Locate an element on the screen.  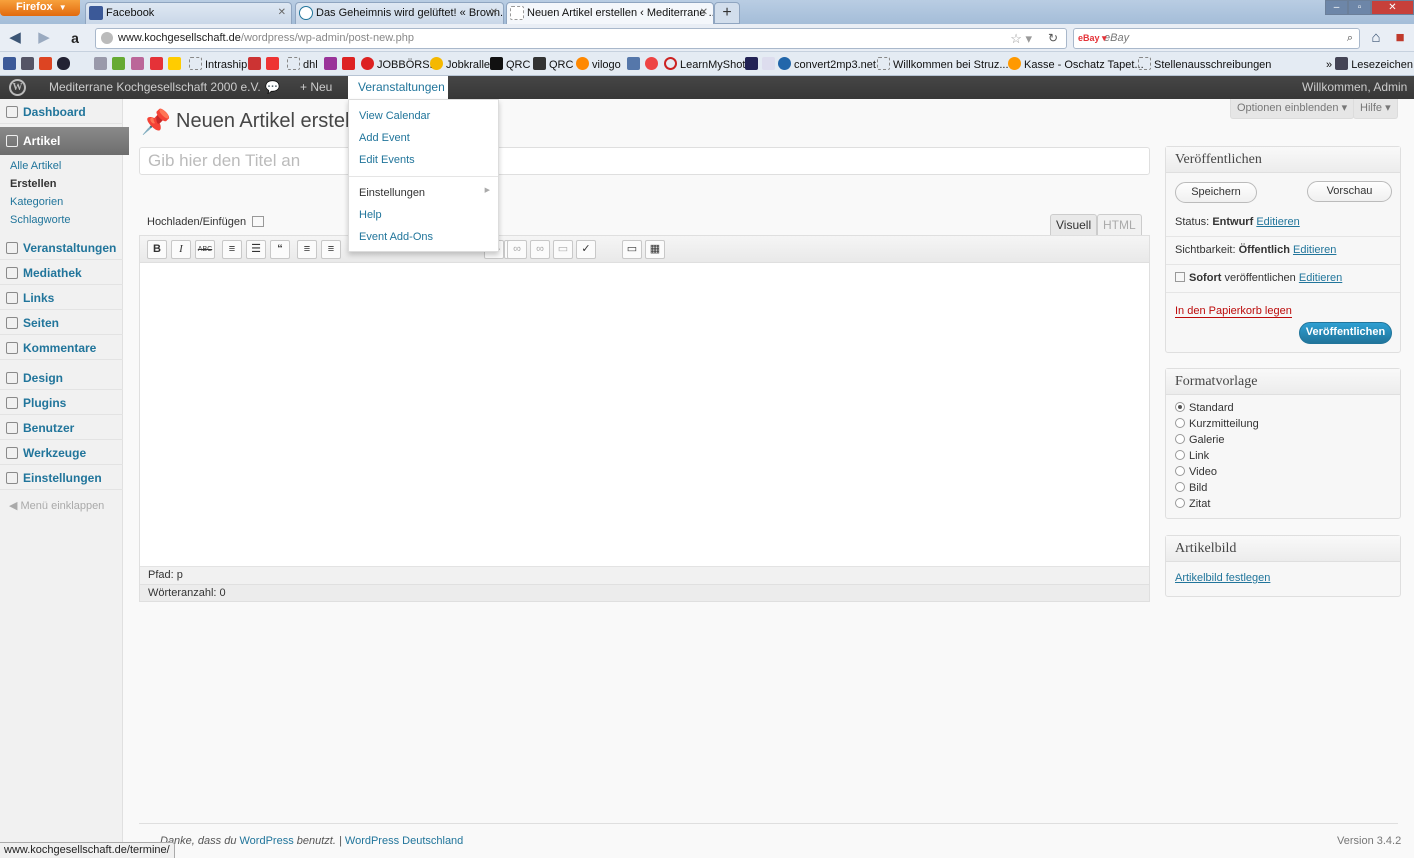
align-center-button: ≡ is located at coordinates (331, 249).